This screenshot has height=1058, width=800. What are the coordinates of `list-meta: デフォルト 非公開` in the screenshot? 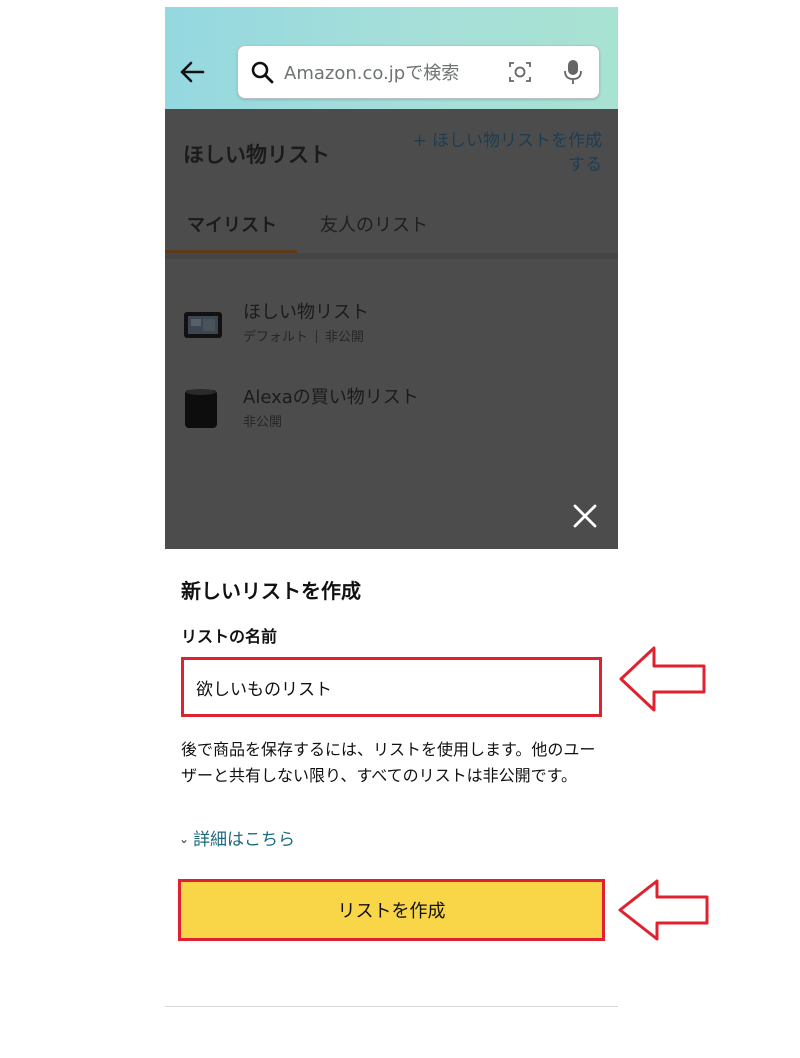 It's located at (303, 335).